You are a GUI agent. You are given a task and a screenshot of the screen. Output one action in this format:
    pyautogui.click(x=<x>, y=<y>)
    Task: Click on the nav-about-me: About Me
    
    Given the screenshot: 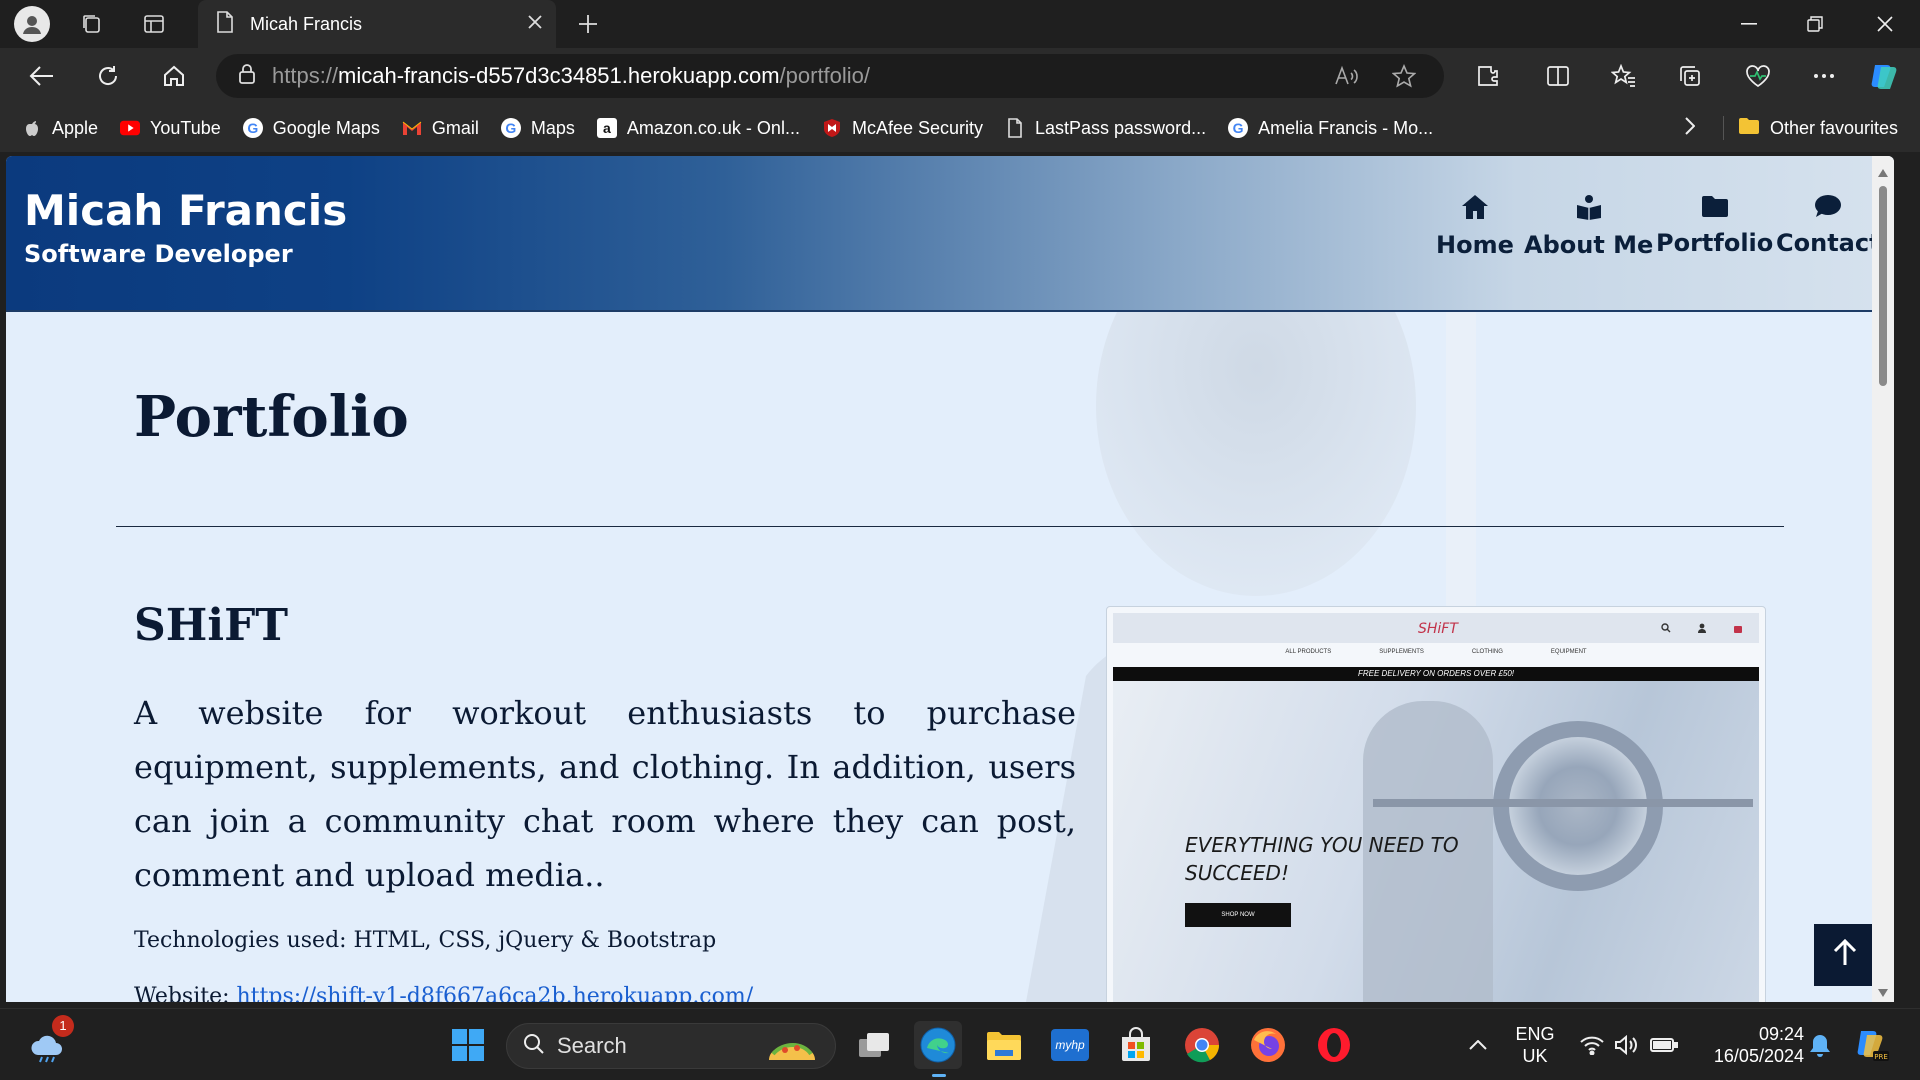 What is the action you would take?
    pyautogui.click(x=1588, y=226)
    